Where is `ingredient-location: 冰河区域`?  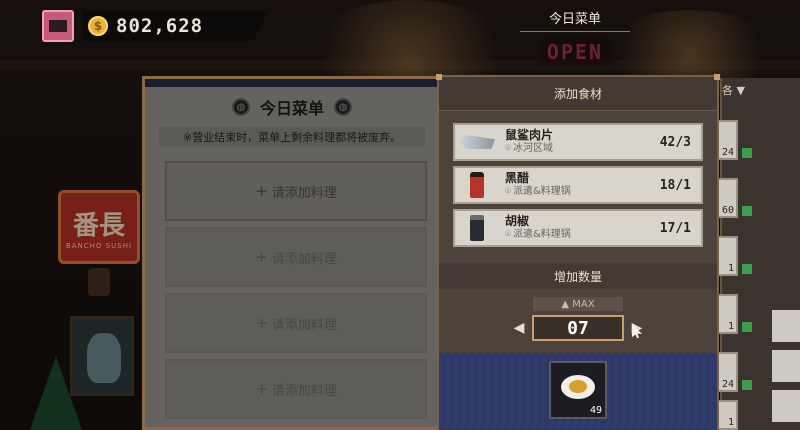 ingredient-location: 冰河区域 is located at coordinates (533, 148).